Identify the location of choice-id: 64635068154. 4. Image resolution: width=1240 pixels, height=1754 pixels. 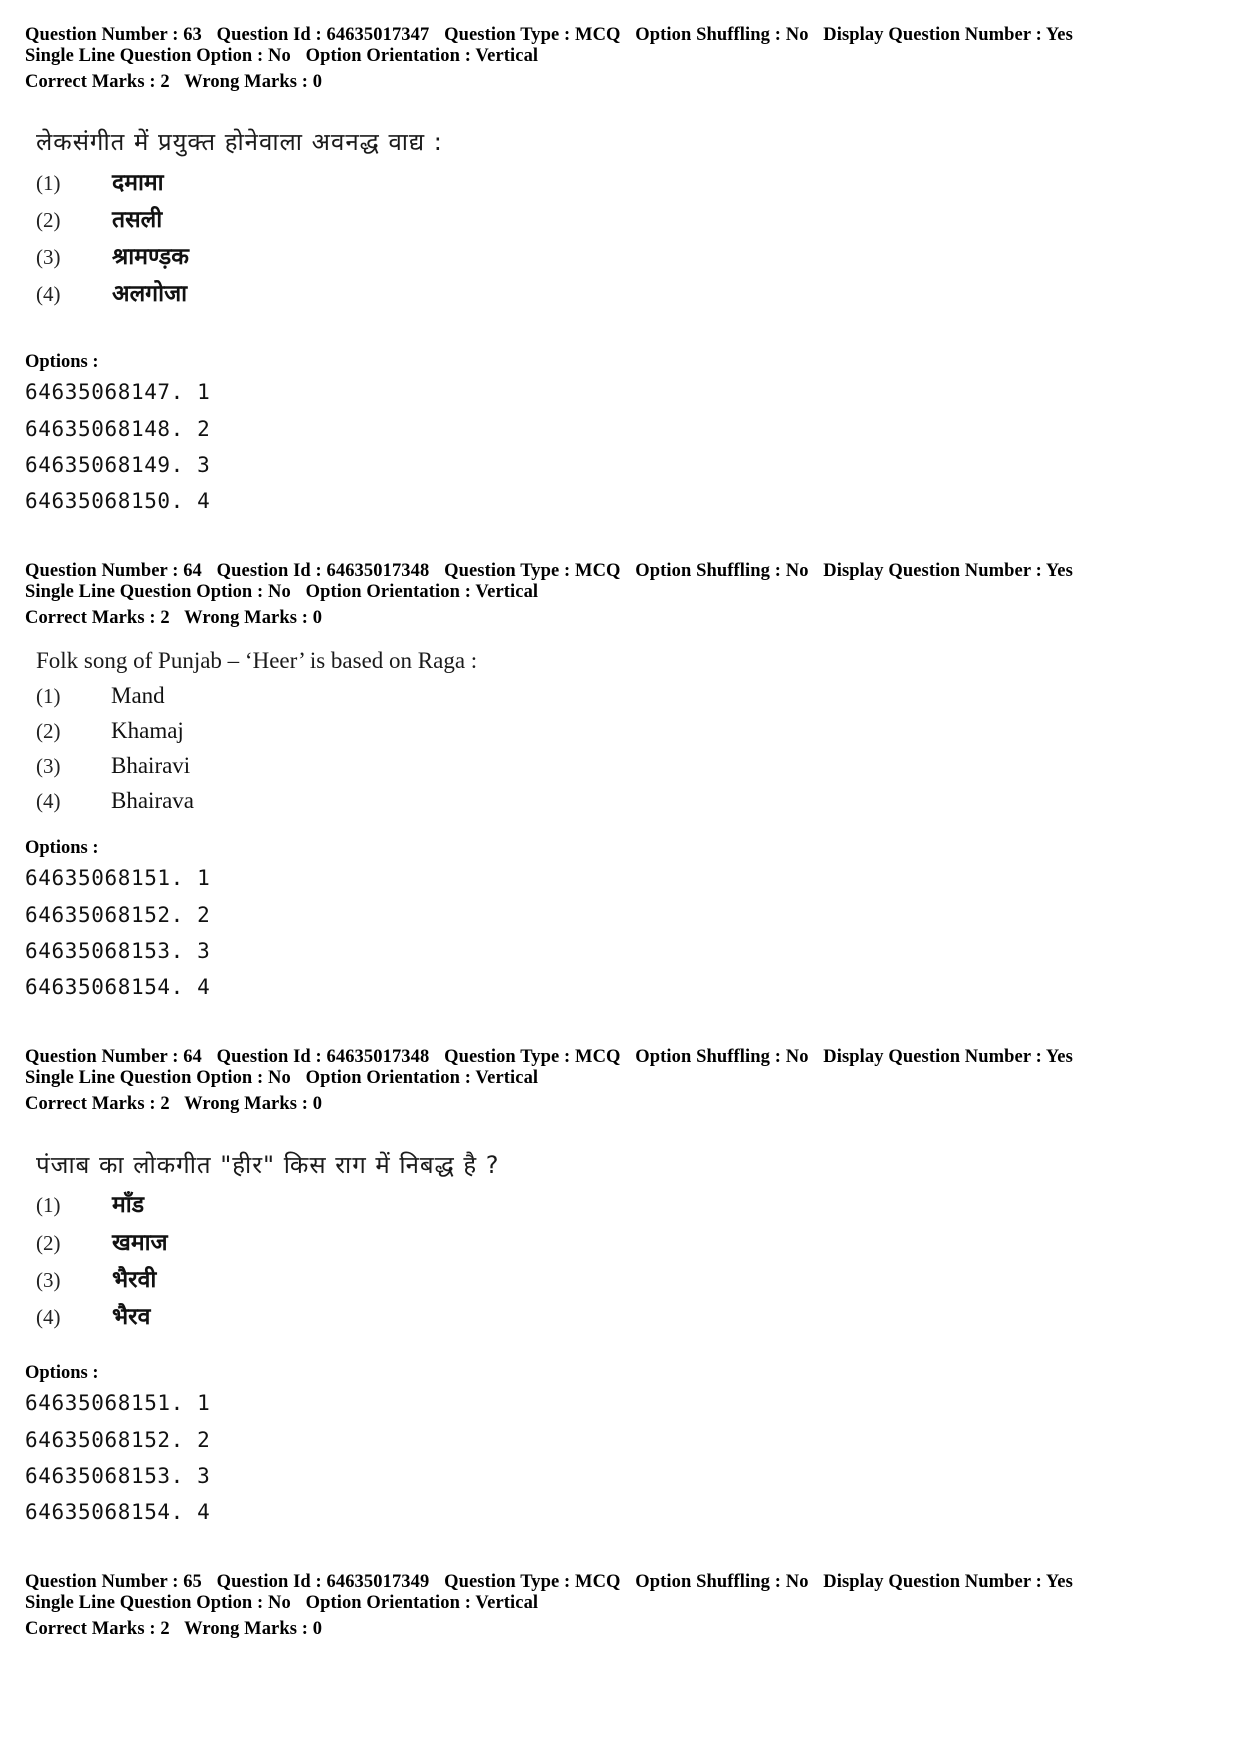
(118, 1512).